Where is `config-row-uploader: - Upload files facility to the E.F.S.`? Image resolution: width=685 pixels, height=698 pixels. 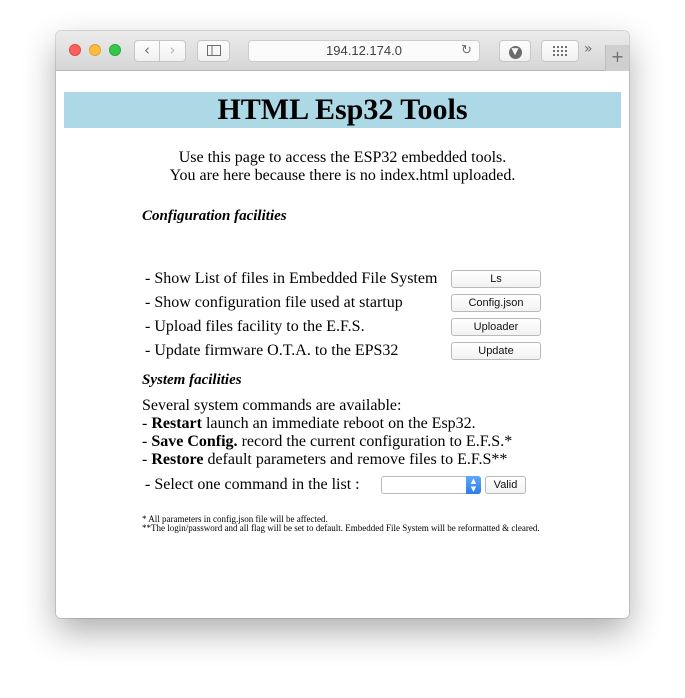
config-row-uploader: - Upload files facility to the E.F.S. is located at coordinates (255, 327).